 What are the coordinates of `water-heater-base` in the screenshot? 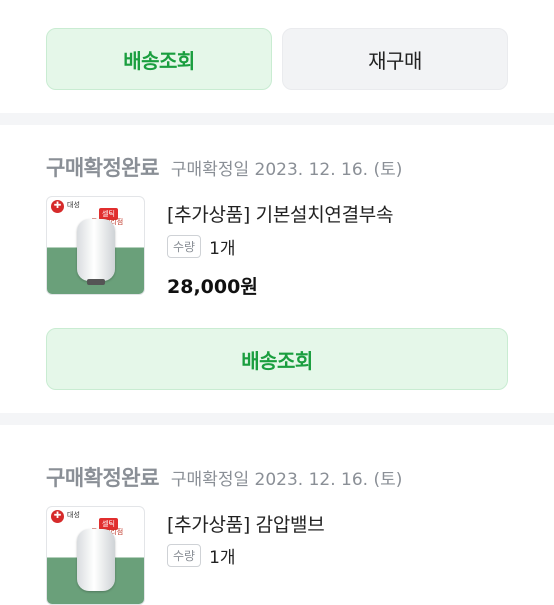 It's located at (96, 282).